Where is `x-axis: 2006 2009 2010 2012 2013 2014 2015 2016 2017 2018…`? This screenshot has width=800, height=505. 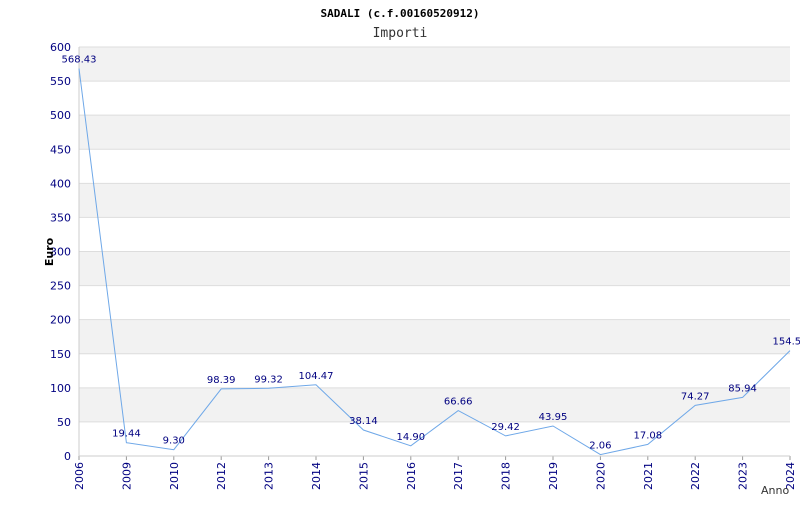
x-axis: 2006 2009 2010 2012 2013 2014 2015 2016 2017 2018… is located at coordinates (435, 473).